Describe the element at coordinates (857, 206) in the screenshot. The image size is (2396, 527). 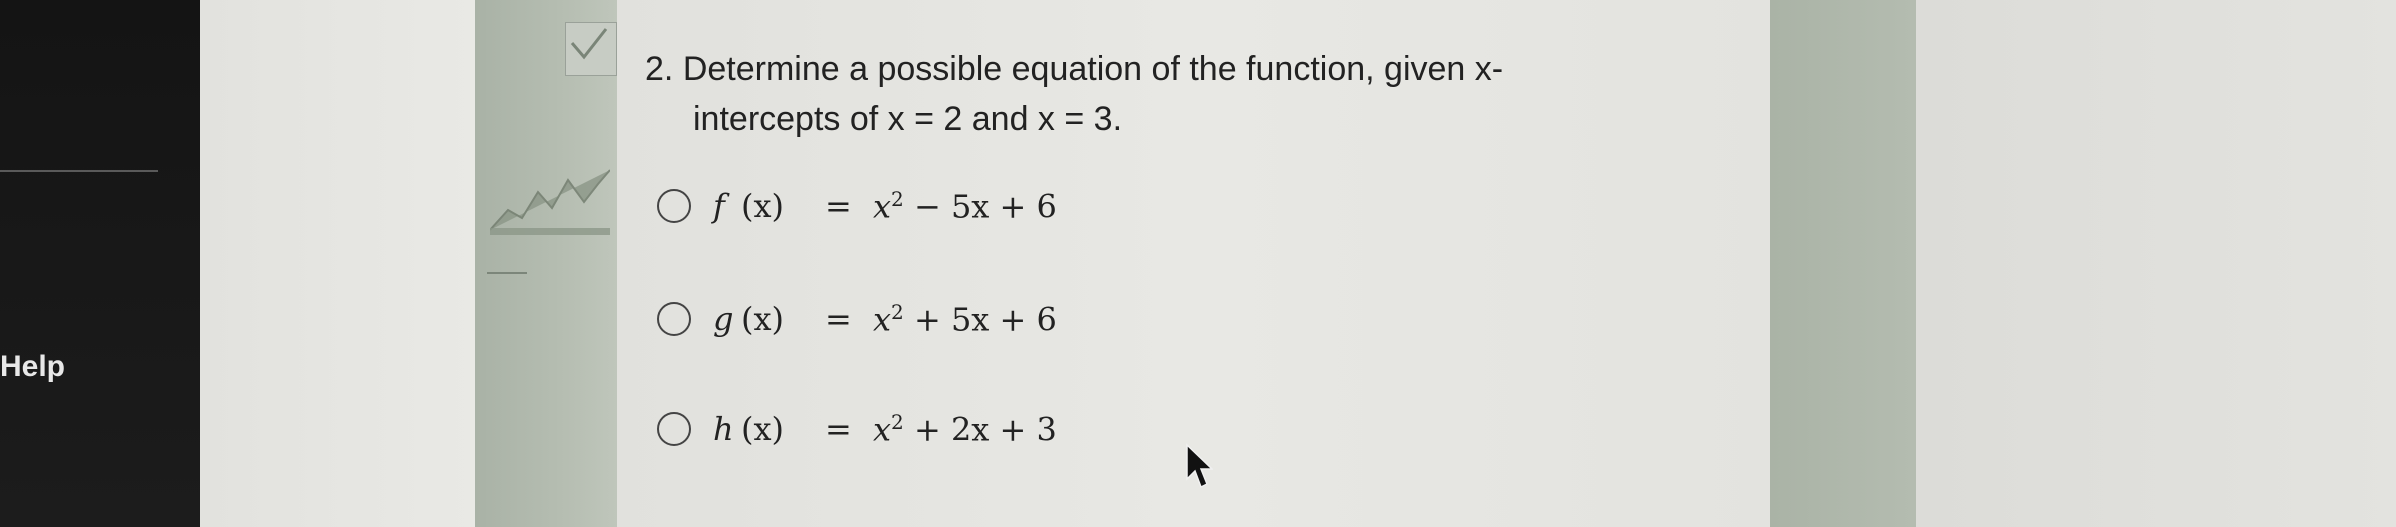
I see `answer-option-f: f (x) = x2 − 5x + 6` at that location.